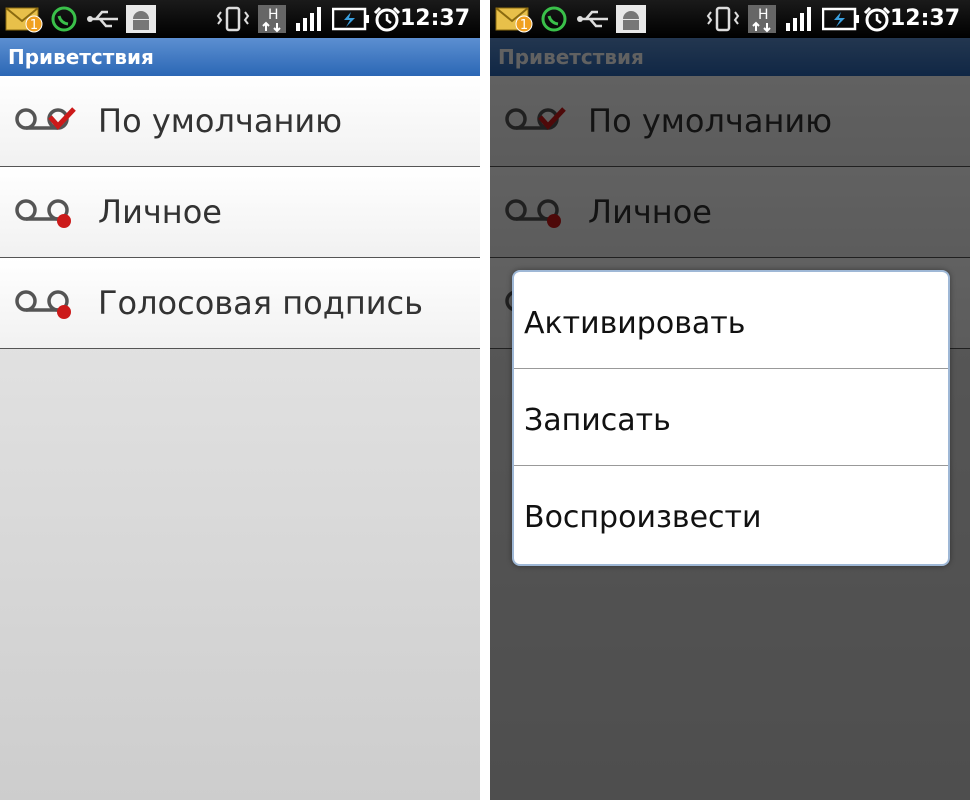  I want to click on greeting-item-voice-signature: Голосовая подпись, so click(240, 303).